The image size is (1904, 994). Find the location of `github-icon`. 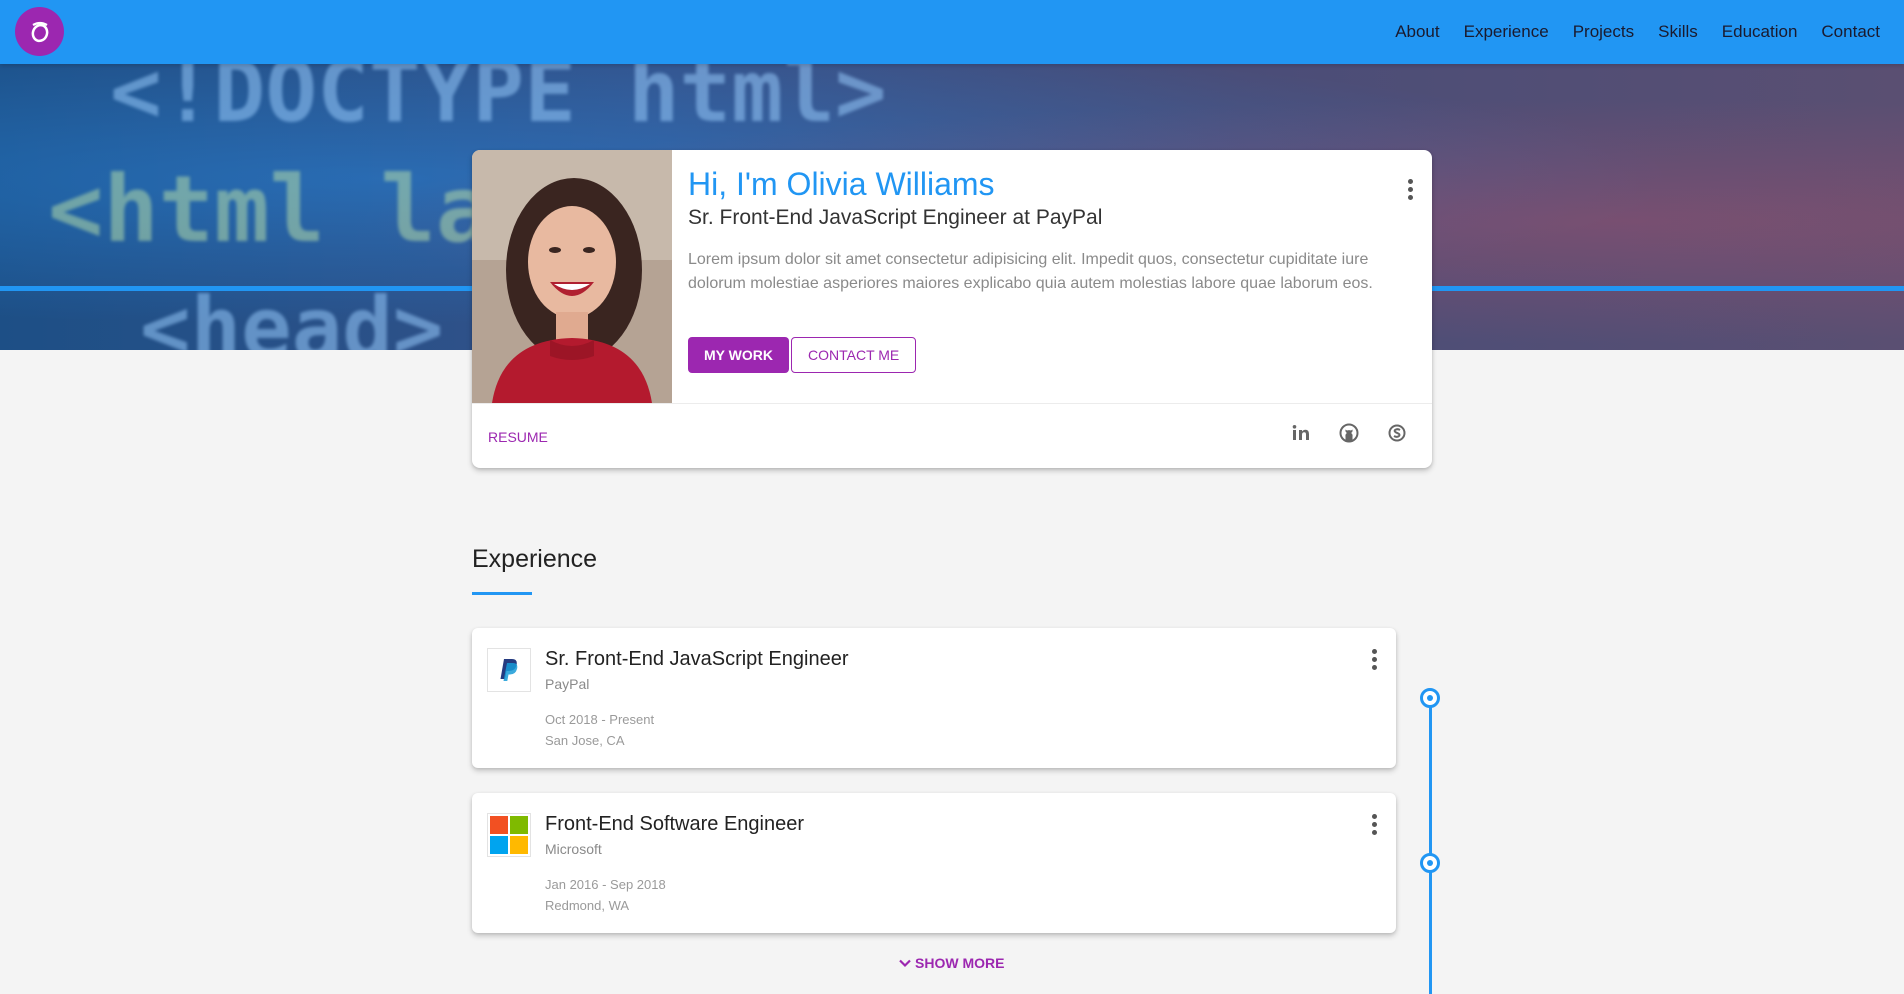

github-icon is located at coordinates (1349, 433).